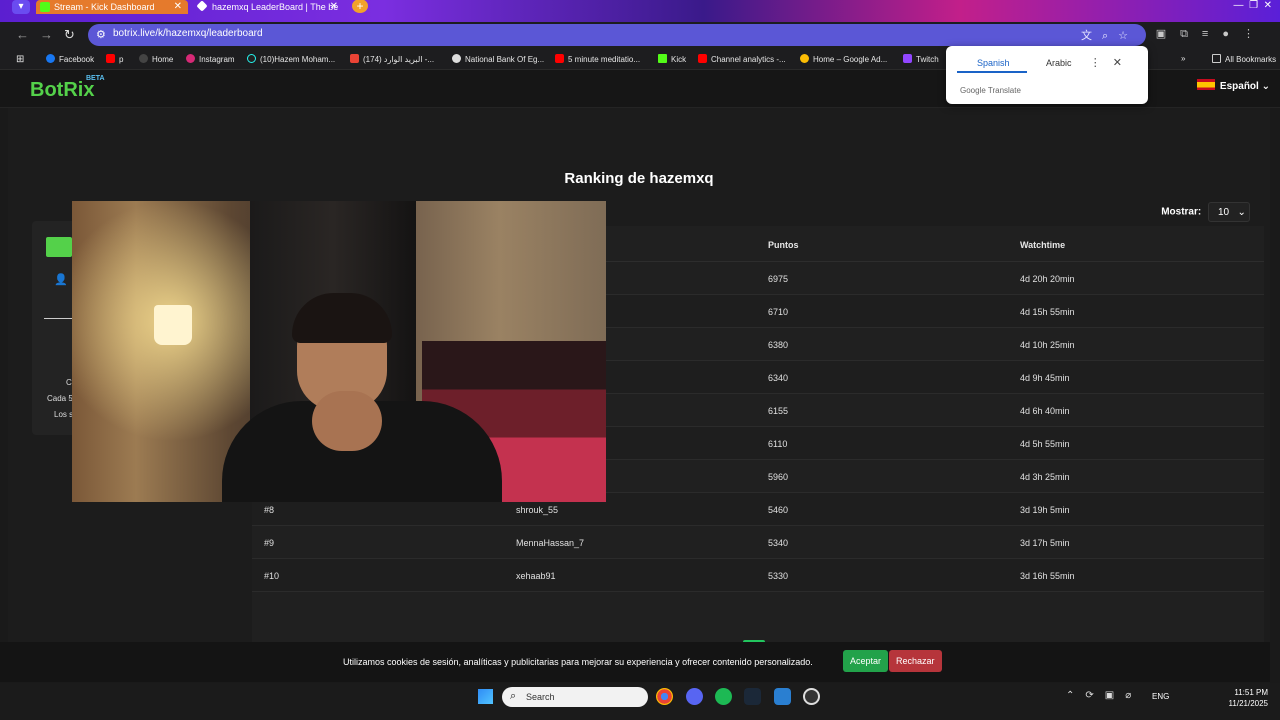 This screenshot has height=720, width=1280. Describe the element at coordinates (1248, 698) in the screenshot. I see `clock: 11:51 PM 11/21/2025` at that location.